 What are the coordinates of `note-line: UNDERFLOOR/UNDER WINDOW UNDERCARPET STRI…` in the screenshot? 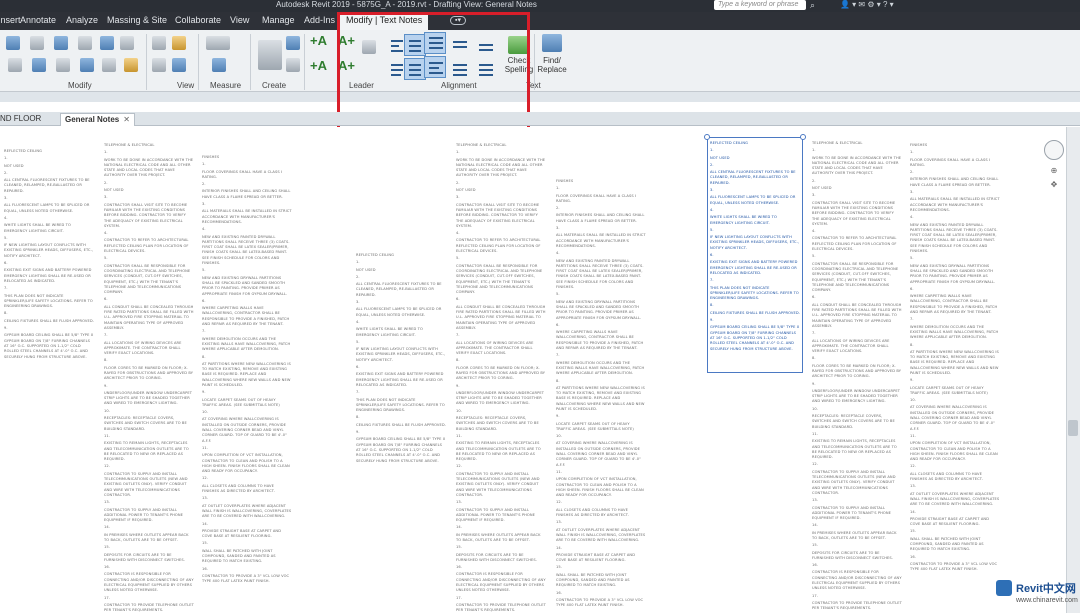 It's located at (148, 398).